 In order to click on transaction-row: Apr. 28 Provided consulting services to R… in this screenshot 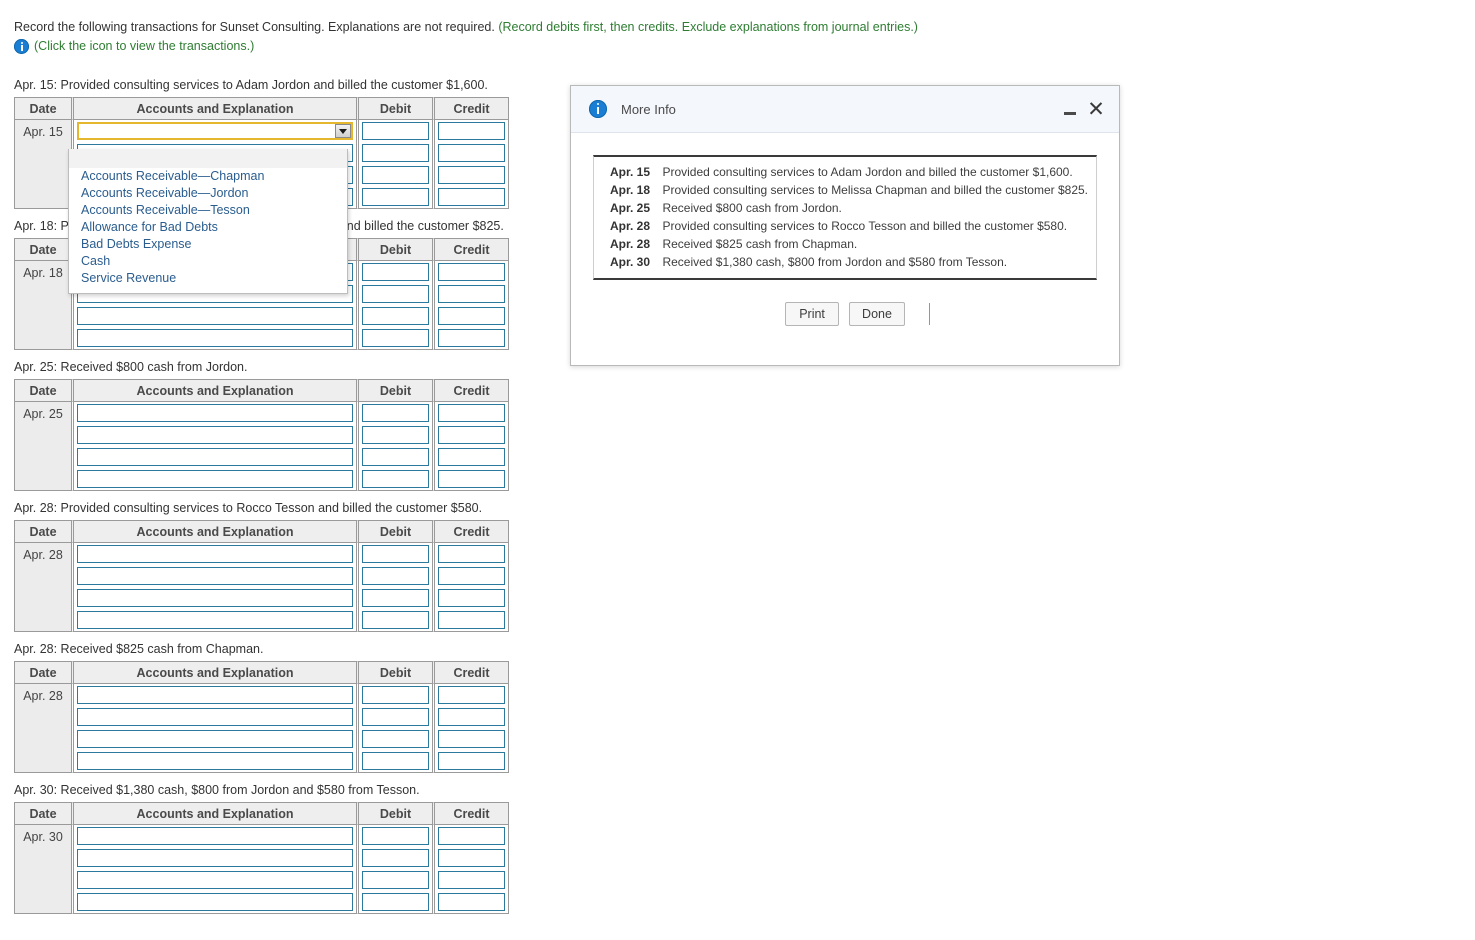, I will do `click(845, 226)`.